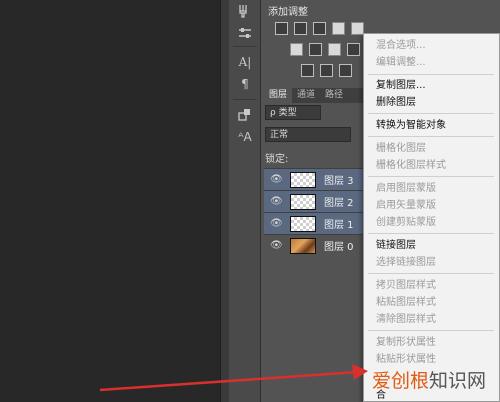 Image resolution: width=500 pixels, height=402 pixels. I want to click on watermark-orange: 爱创根, so click(401, 381).